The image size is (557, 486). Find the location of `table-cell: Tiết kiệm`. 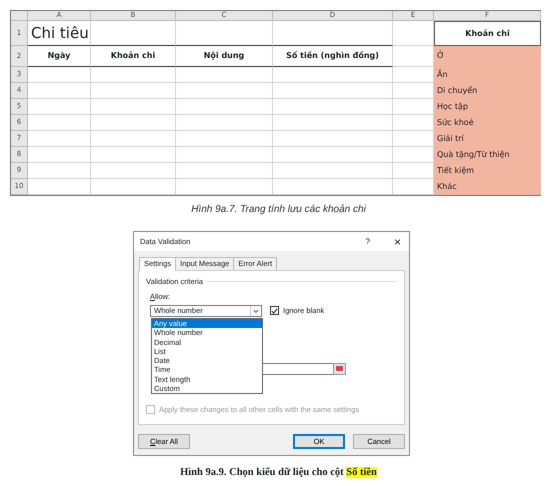

table-cell: Tiết kiệm is located at coordinates (487, 171).